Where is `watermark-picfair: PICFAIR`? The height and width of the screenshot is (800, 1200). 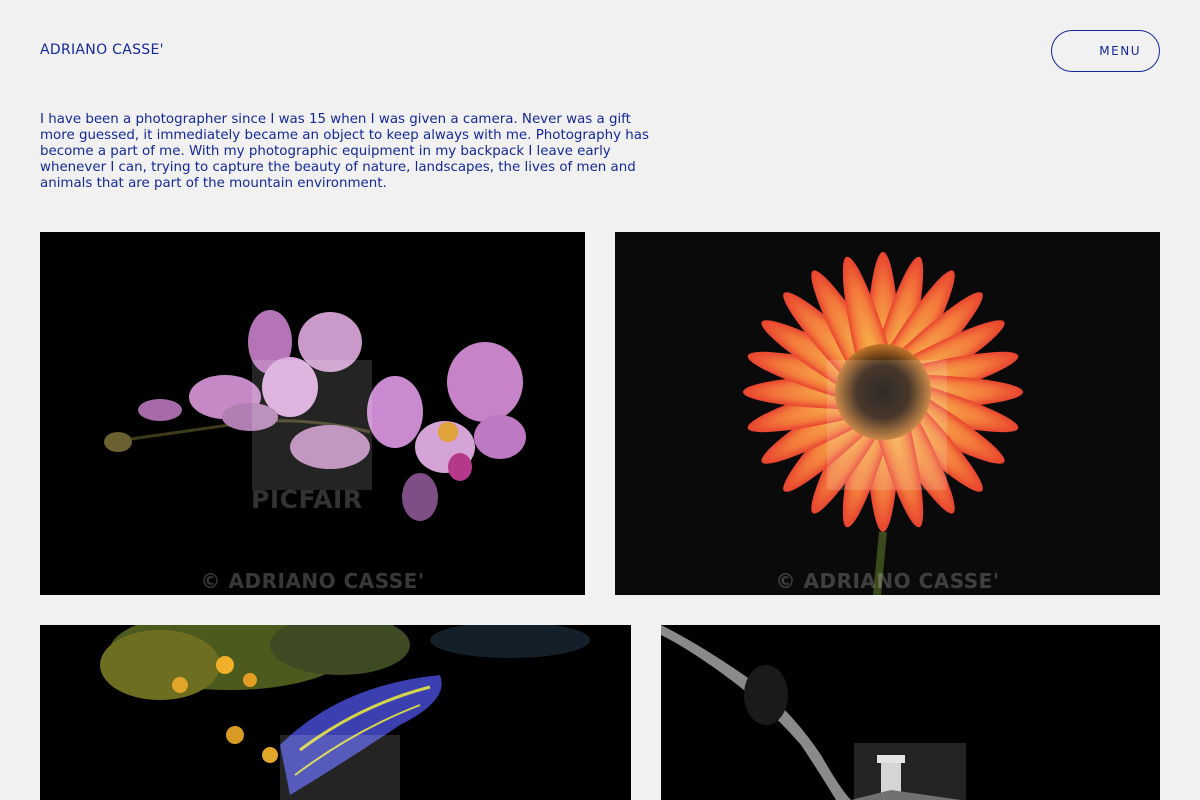
watermark-picfair: PICFAIR is located at coordinates (307, 499).